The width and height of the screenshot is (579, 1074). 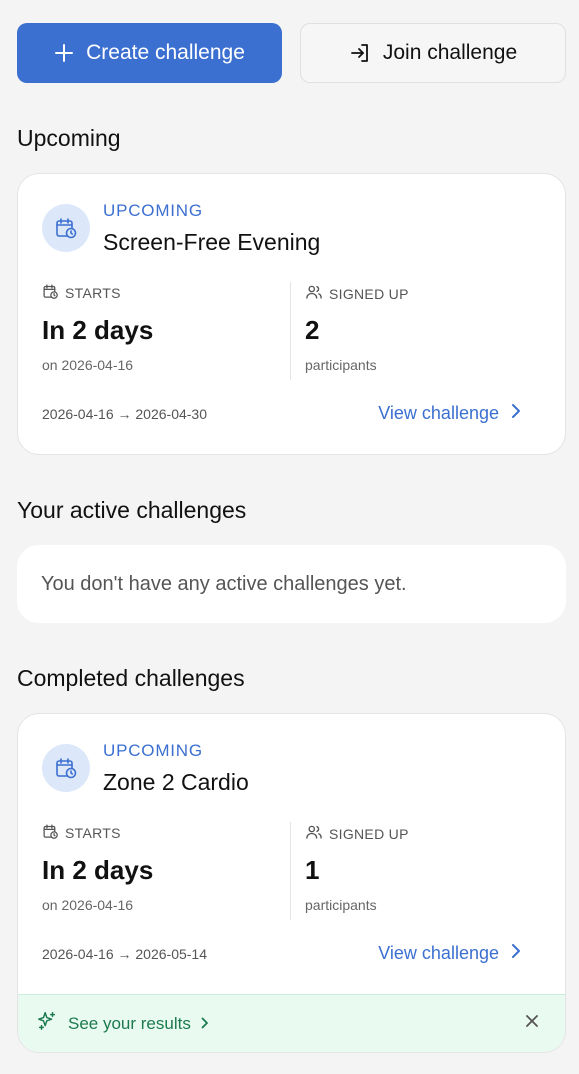 I want to click on challenge-title: Screen-Free Evening, so click(x=212, y=242).